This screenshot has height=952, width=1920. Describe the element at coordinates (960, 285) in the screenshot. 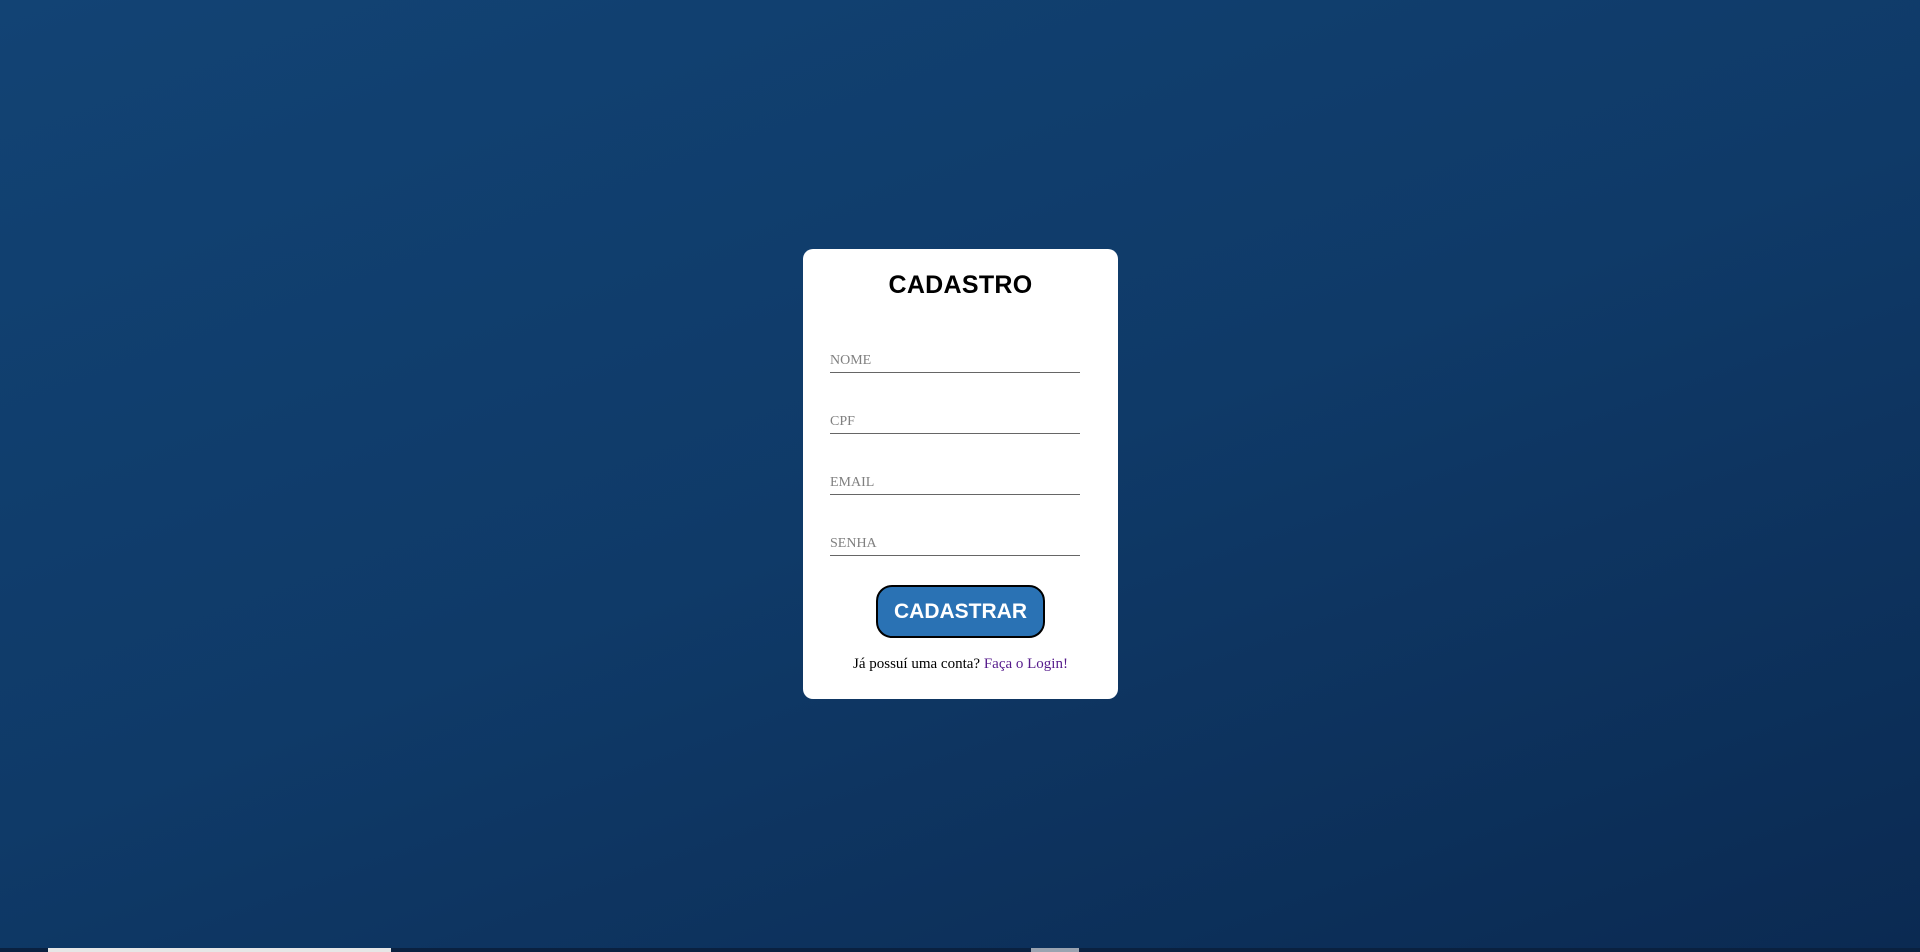

I see `page-title: CADASTRO` at that location.